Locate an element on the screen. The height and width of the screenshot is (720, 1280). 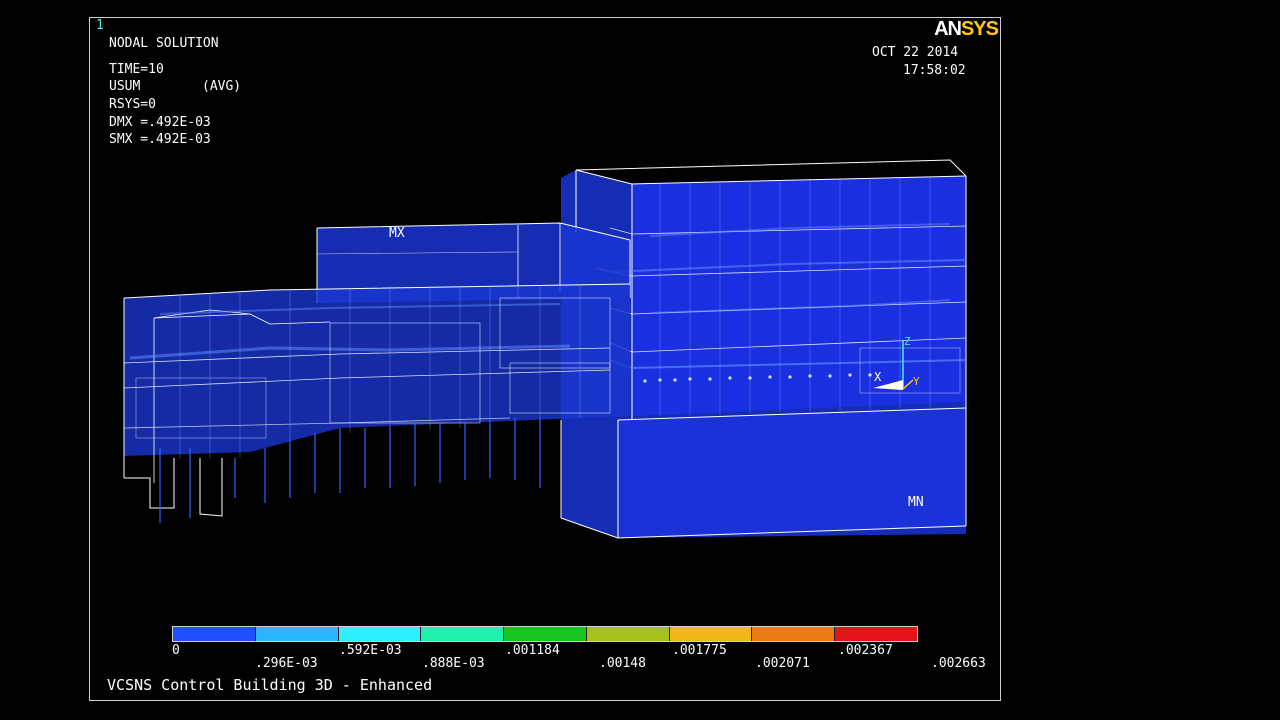
legend-label-5: .00148 is located at coordinates (622, 663).